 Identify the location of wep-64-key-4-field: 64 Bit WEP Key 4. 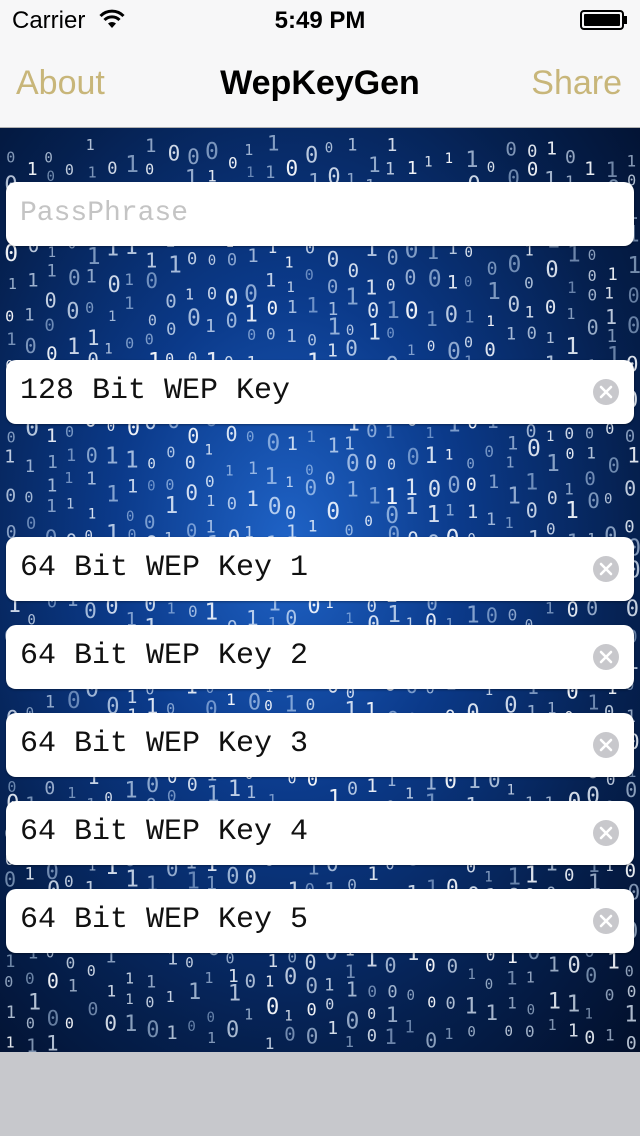
(320, 833).